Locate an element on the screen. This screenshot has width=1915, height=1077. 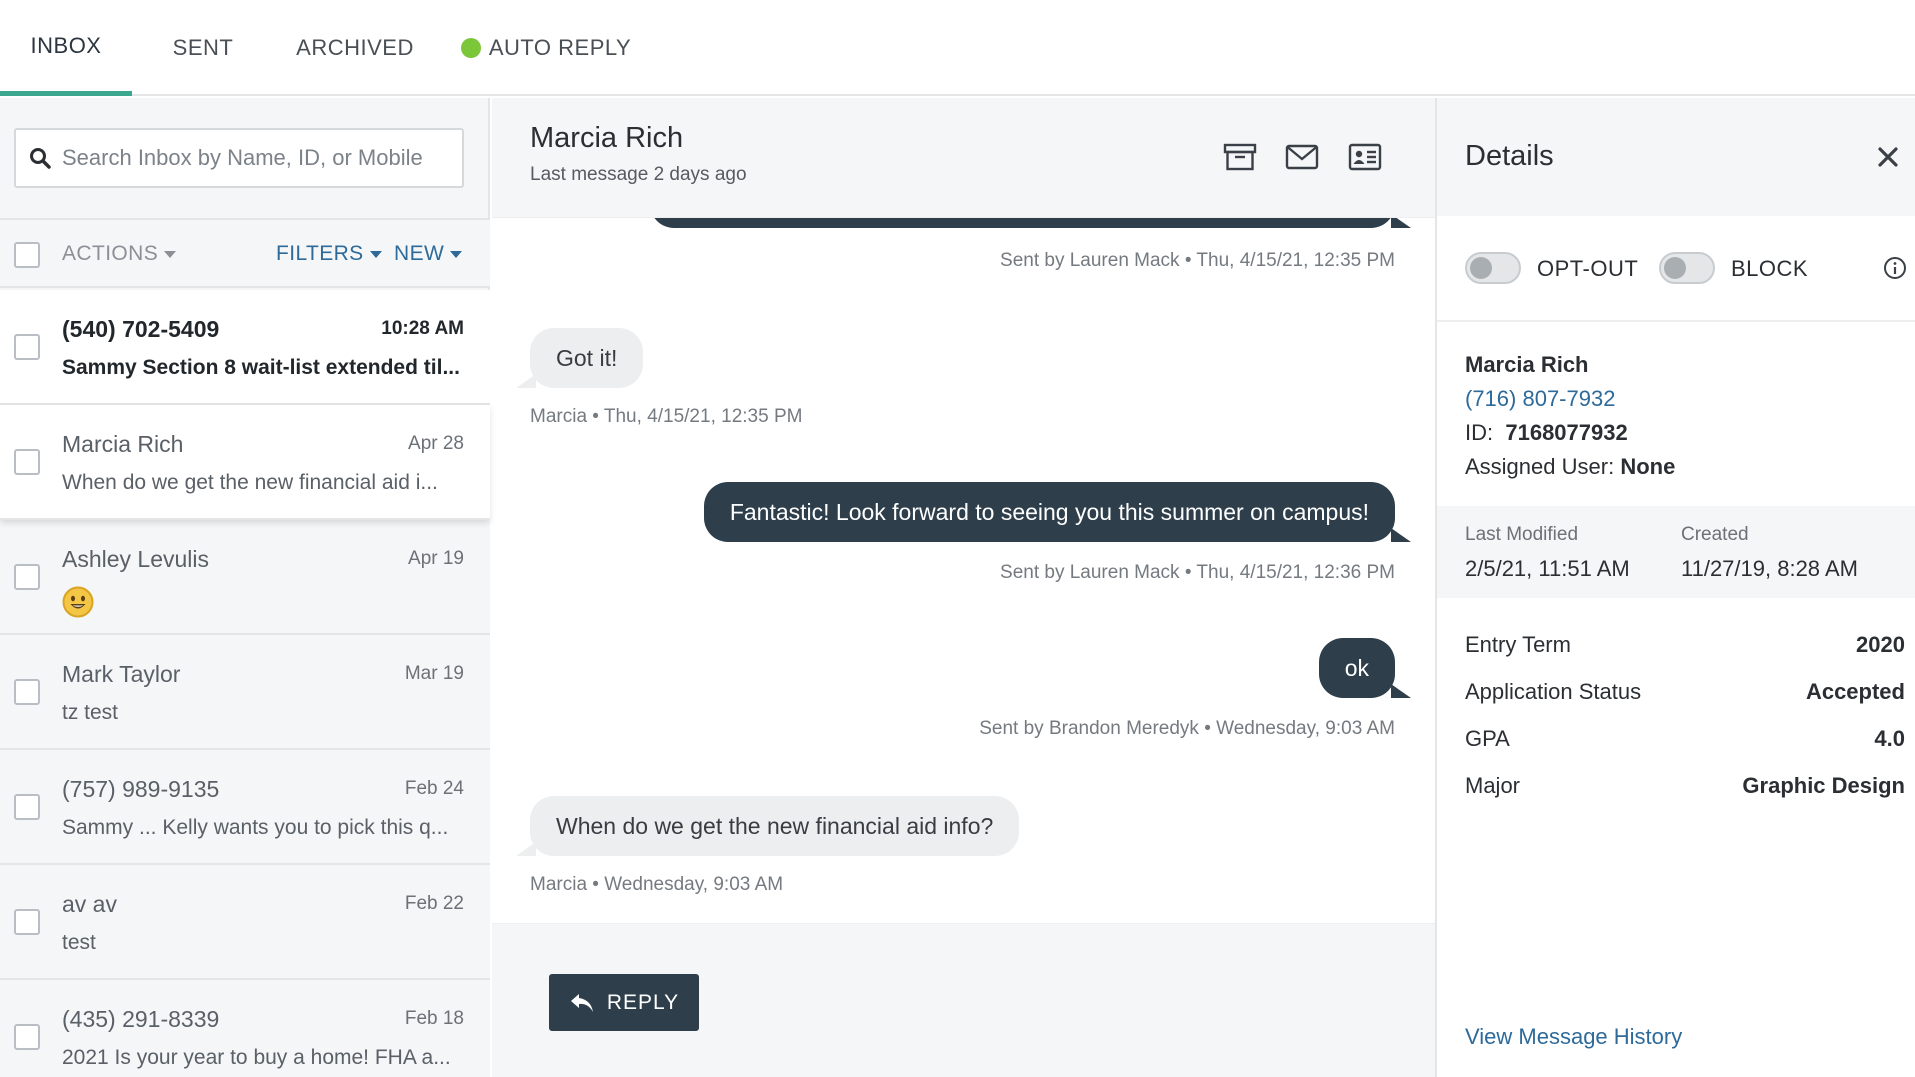
search-input is located at coordinates (242, 158).